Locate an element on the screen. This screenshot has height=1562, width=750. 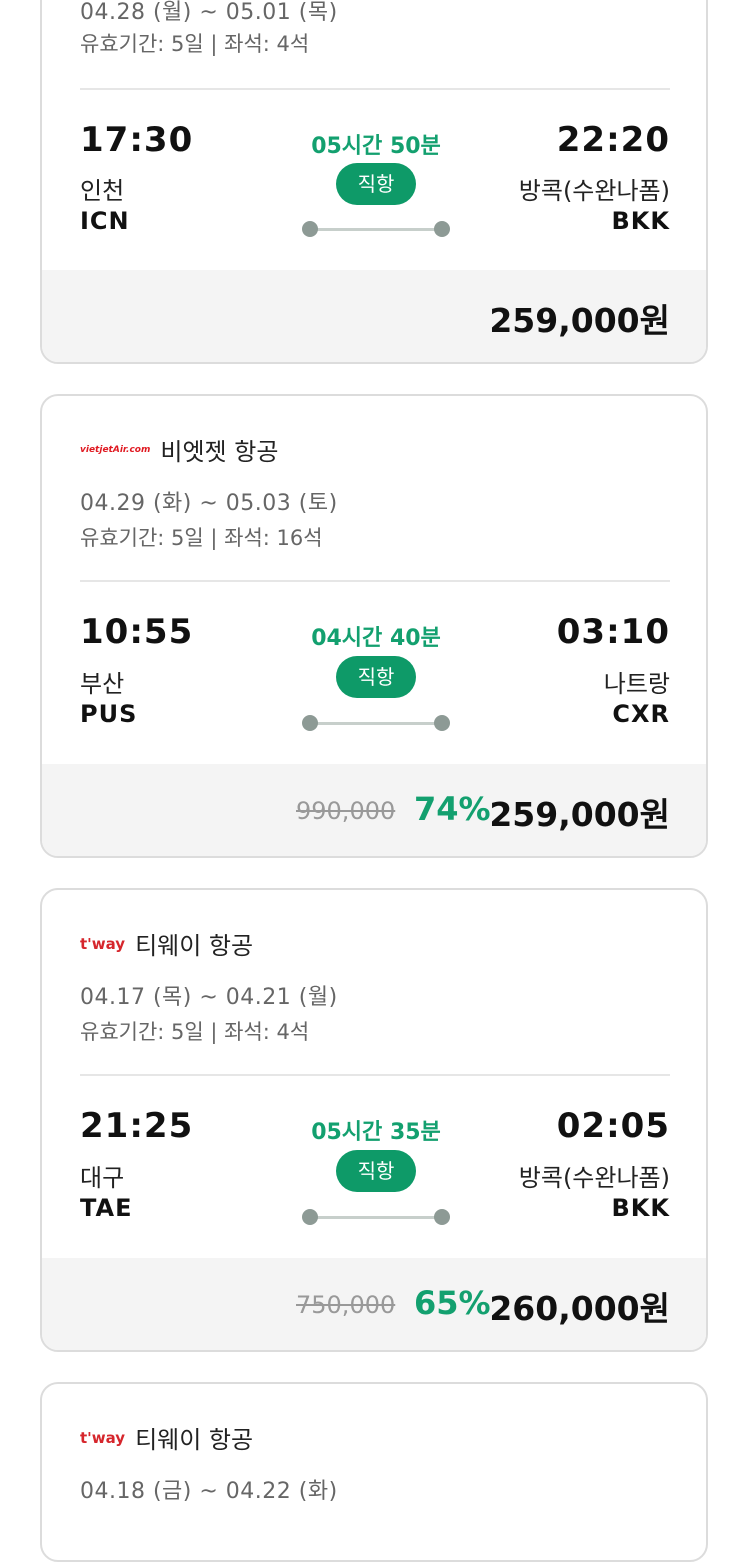
airline: vietjetAir.com 비엣젯 항공 is located at coordinates (179, 449).